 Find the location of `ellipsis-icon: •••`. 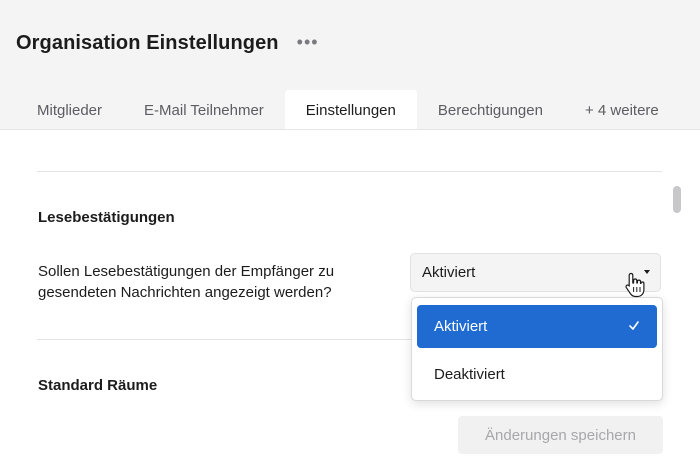

ellipsis-icon: ••• is located at coordinates (308, 42).